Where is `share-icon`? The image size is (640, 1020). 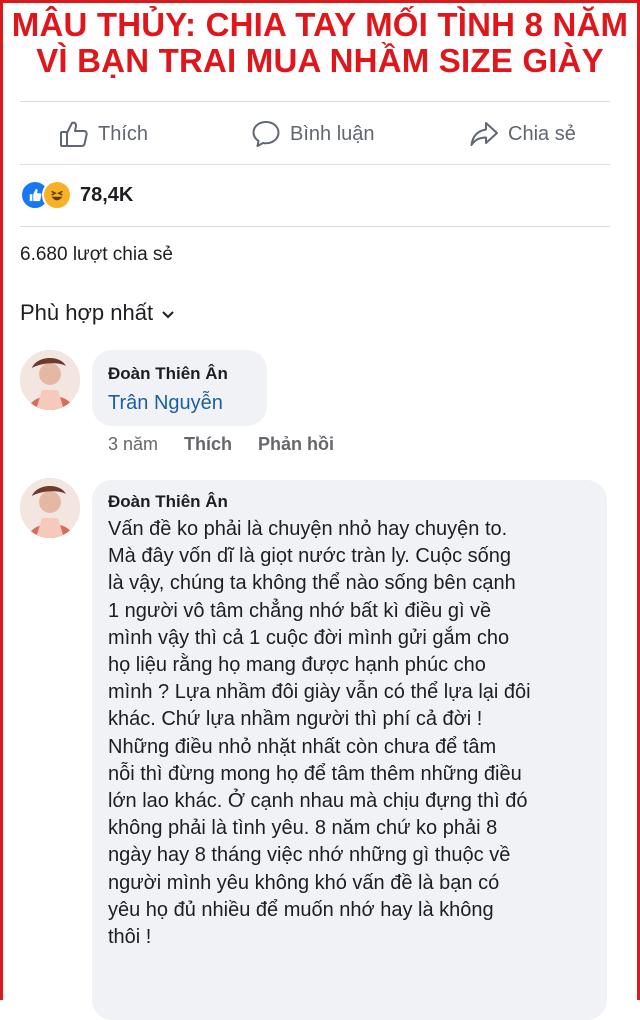
share-icon is located at coordinates (484, 134).